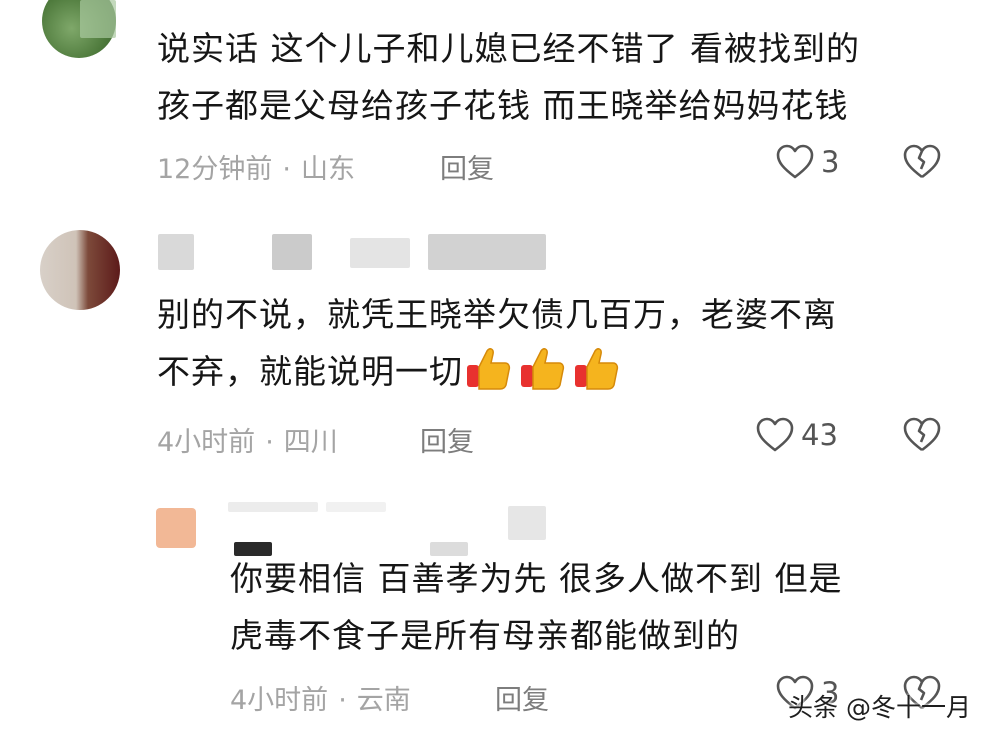 The width and height of the screenshot is (992, 738). Describe the element at coordinates (536, 607) in the screenshot. I see `comment-text: 你要相信 百善孝为先 很多人做不到 但是 虎毒不食子是所有母亲都能做到的` at that location.